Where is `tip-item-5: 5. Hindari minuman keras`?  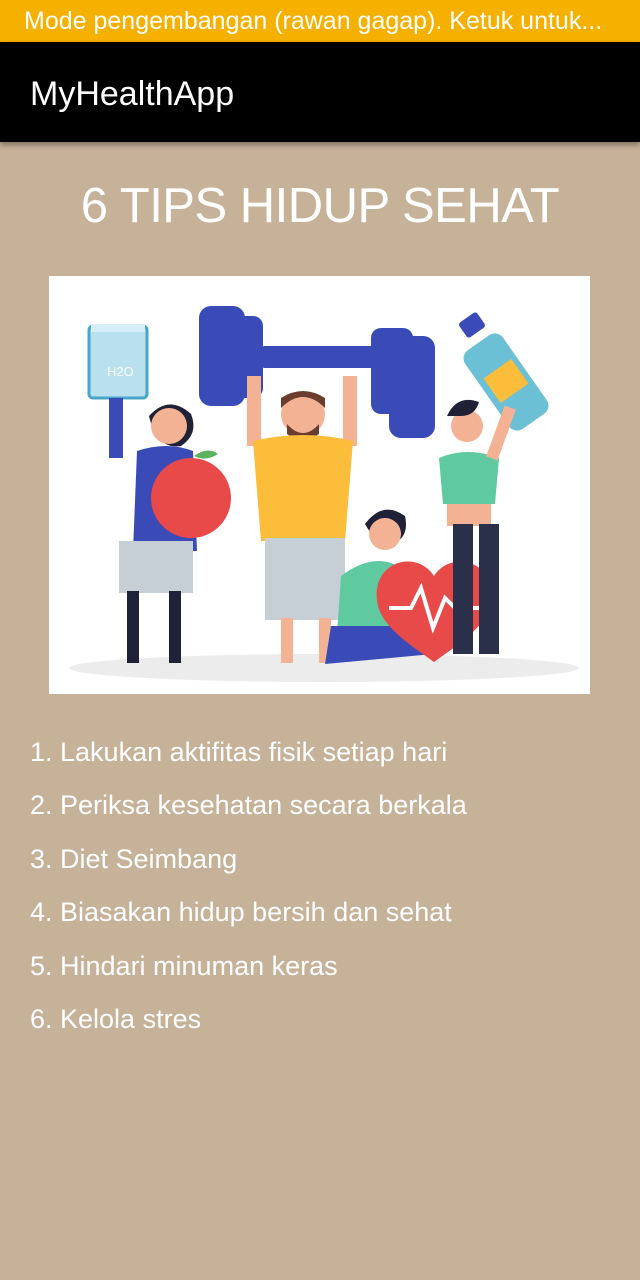 tip-item-5: 5. Hindari minuman keras is located at coordinates (184, 965).